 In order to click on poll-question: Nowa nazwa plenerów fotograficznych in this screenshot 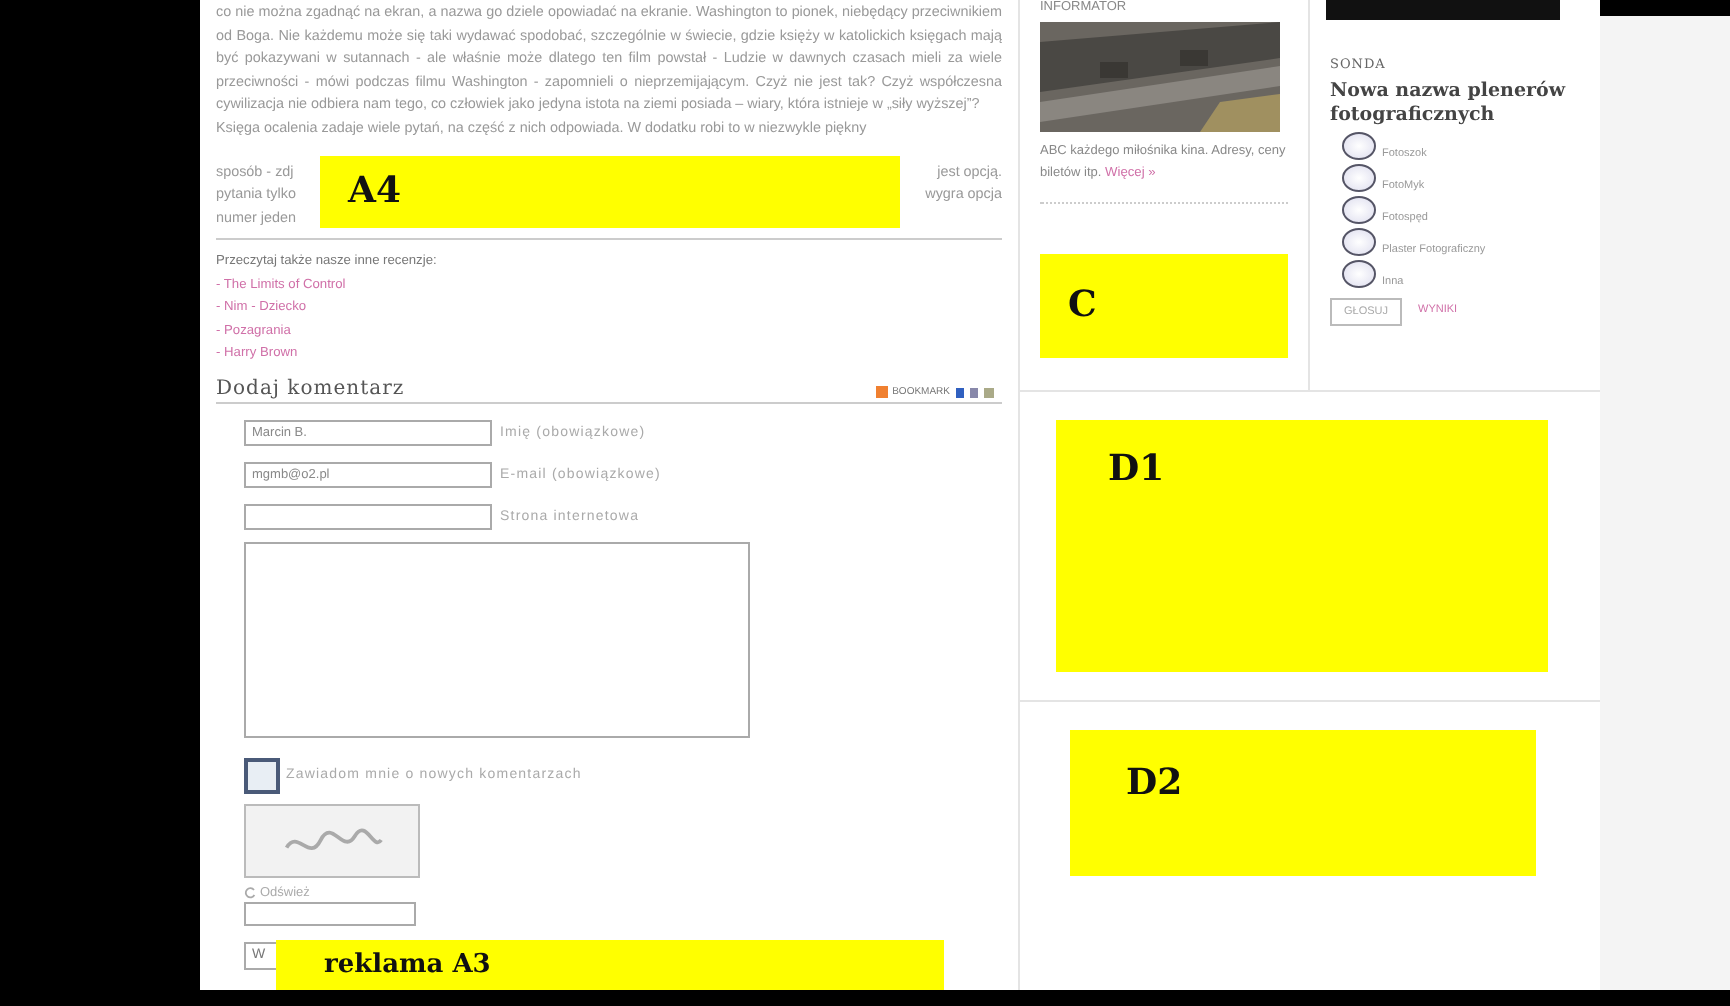, I will do `click(1449, 104)`.